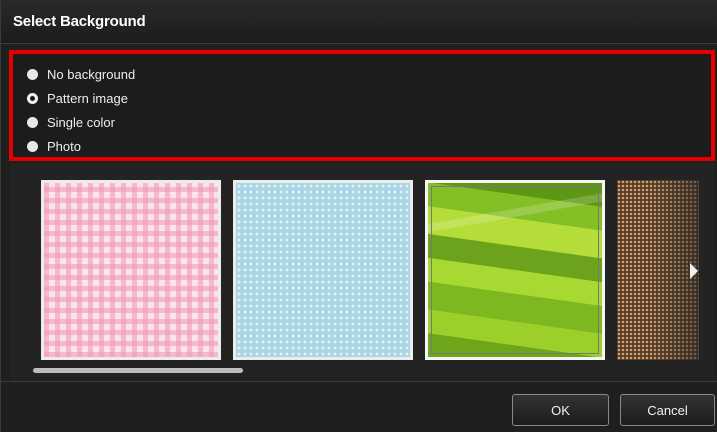  I want to click on option-single-color: Single color, so click(71, 122).